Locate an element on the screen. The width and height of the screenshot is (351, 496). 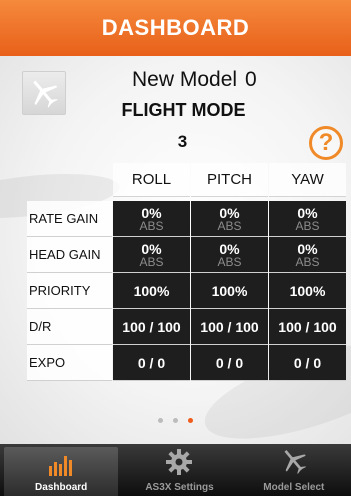
header-bar: DASHBOARD is located at coordinates (175, 28).